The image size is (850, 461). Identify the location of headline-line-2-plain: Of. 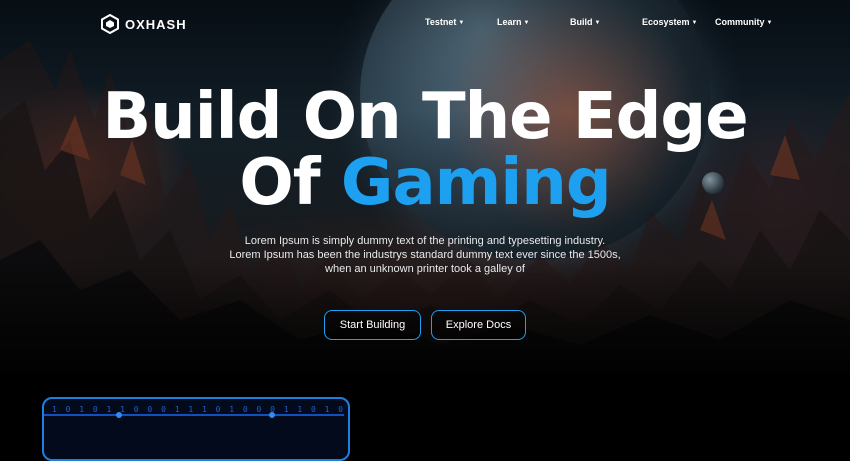
(290, 183).